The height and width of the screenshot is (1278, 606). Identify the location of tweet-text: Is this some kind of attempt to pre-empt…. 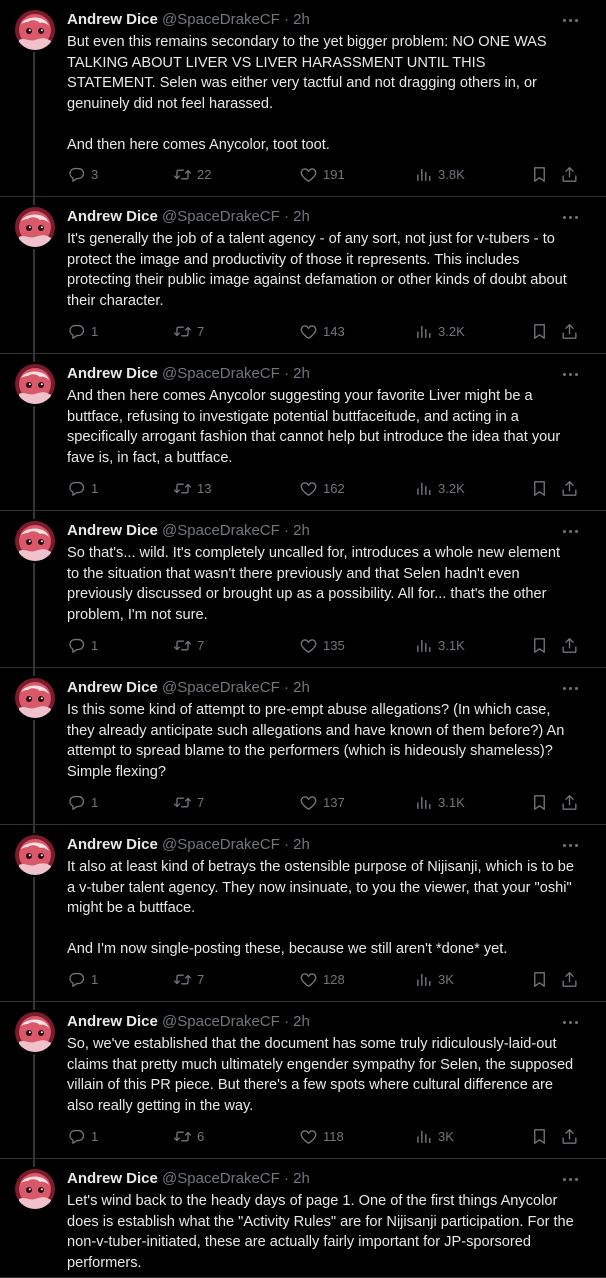
(321, 741).